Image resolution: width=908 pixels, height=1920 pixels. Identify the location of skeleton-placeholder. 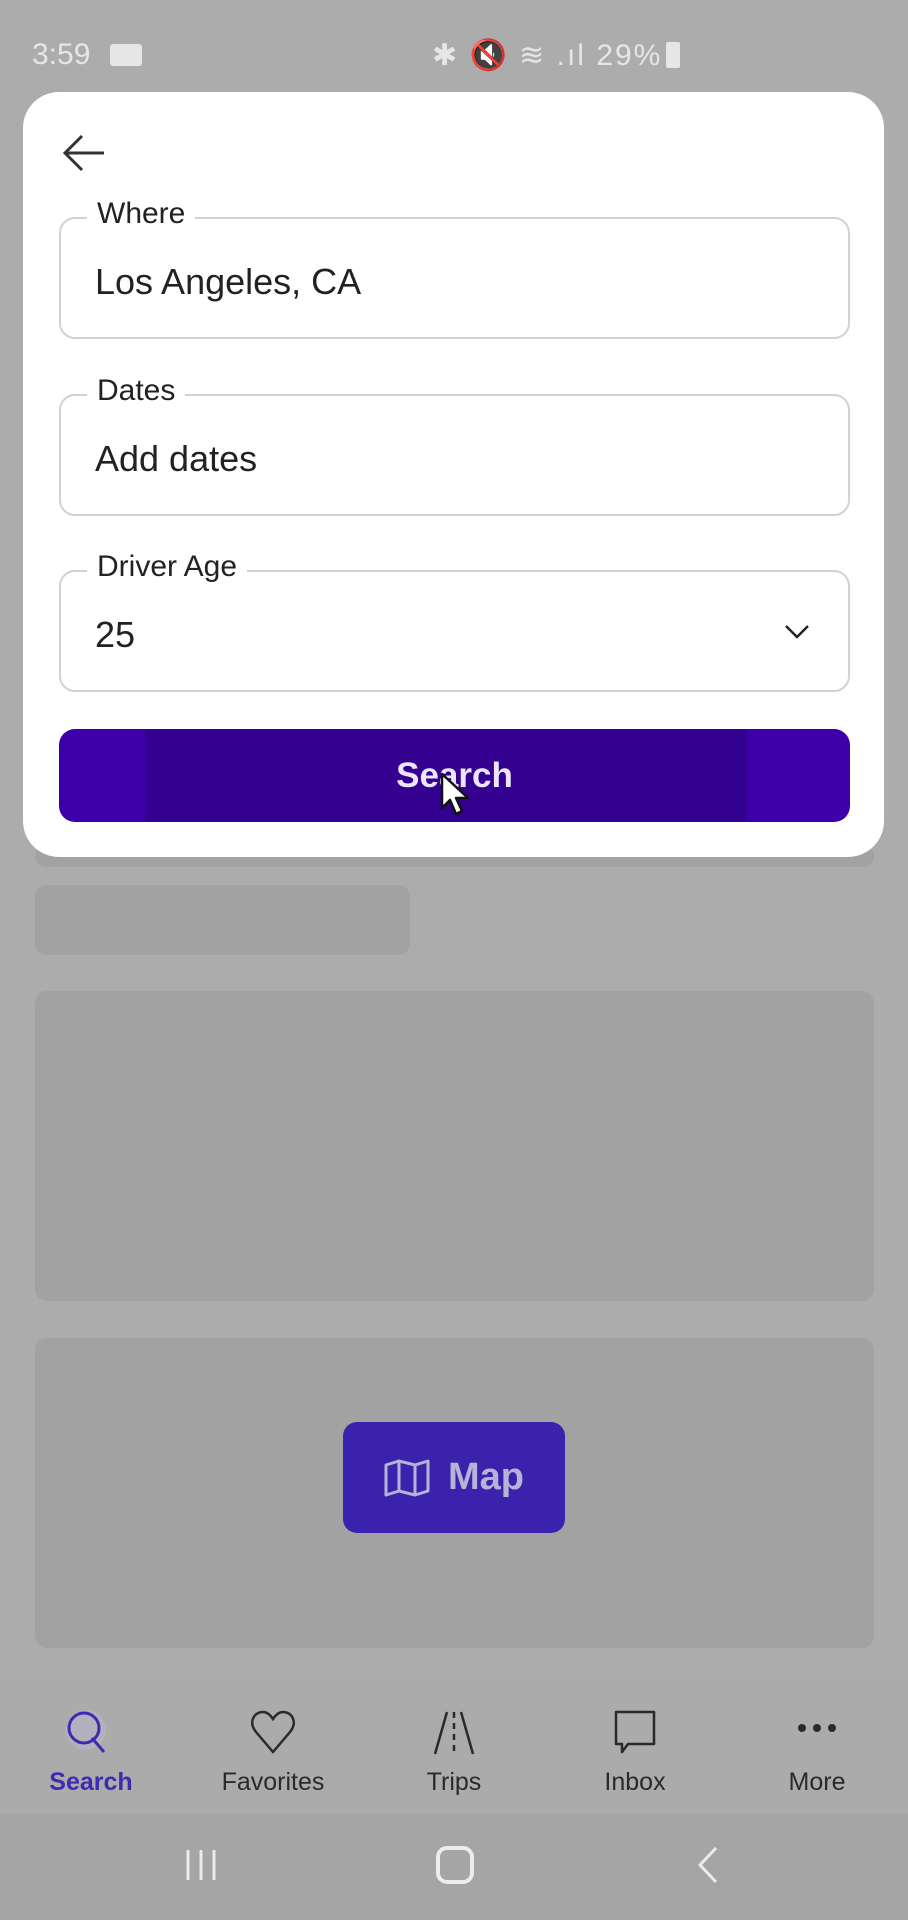
(222, 920).